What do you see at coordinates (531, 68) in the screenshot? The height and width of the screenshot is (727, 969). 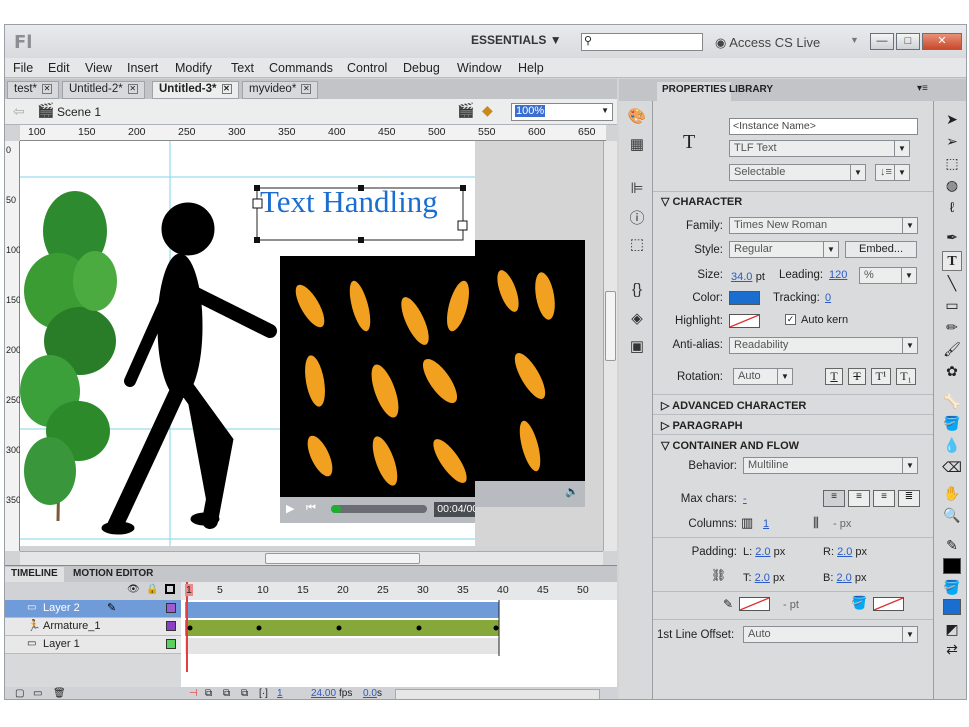 I see `menu-help: Help` at bounding box center [531, 68].